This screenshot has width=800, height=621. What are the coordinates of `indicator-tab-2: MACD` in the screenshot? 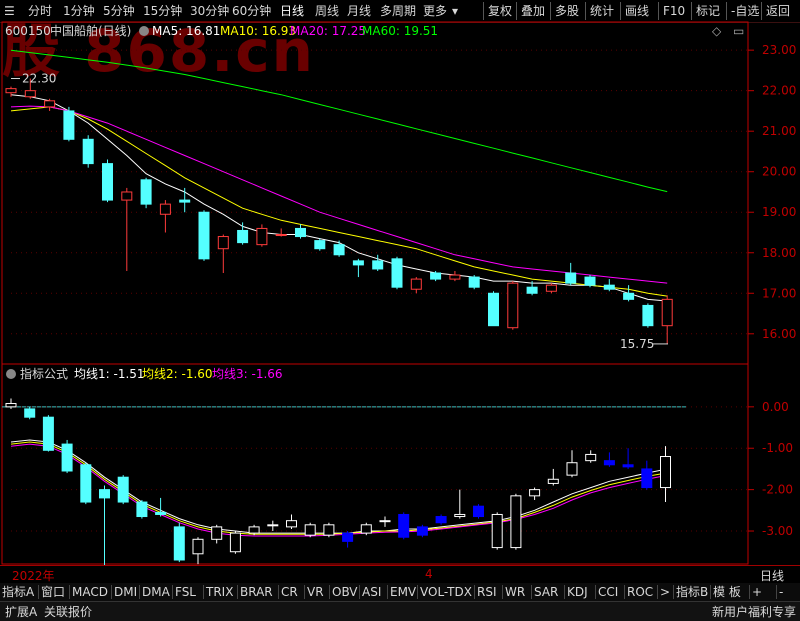 It's located at (90, 592).